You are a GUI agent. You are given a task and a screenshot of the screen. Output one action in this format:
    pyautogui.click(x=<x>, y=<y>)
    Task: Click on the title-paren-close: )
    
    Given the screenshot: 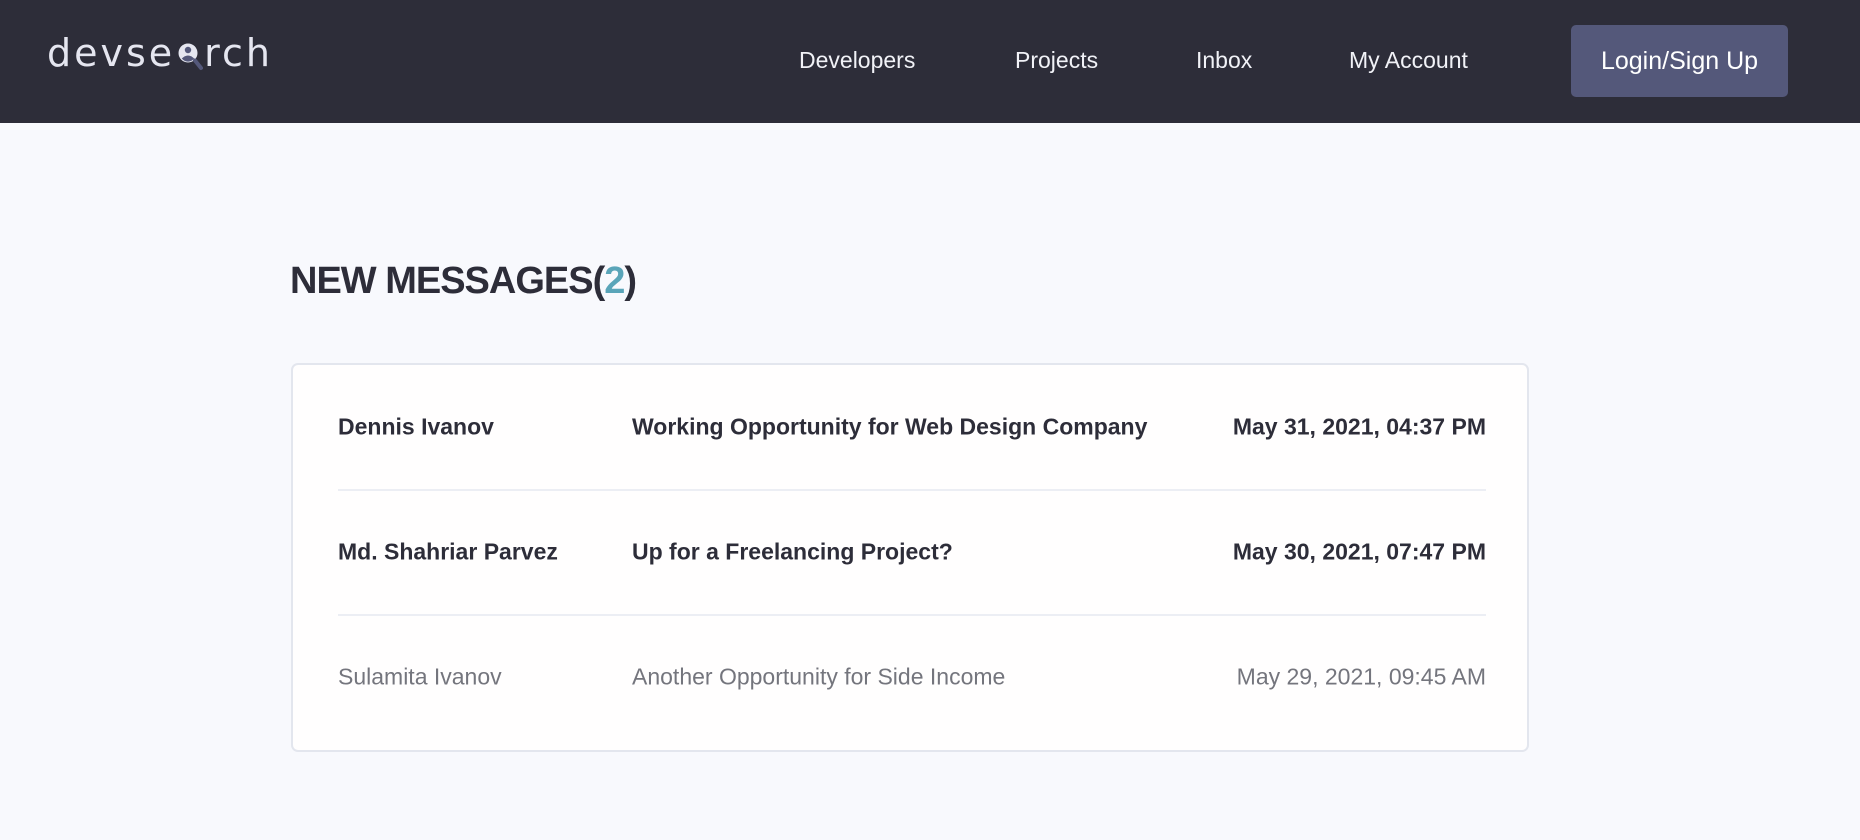 What is the action you would take?
    pyautogui.click(x=630, y=281)
    